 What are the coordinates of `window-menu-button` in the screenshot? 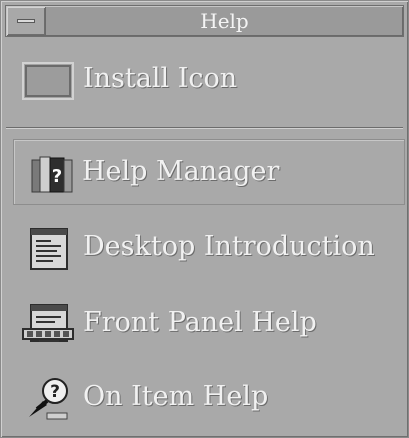 It's located at (26, 21).